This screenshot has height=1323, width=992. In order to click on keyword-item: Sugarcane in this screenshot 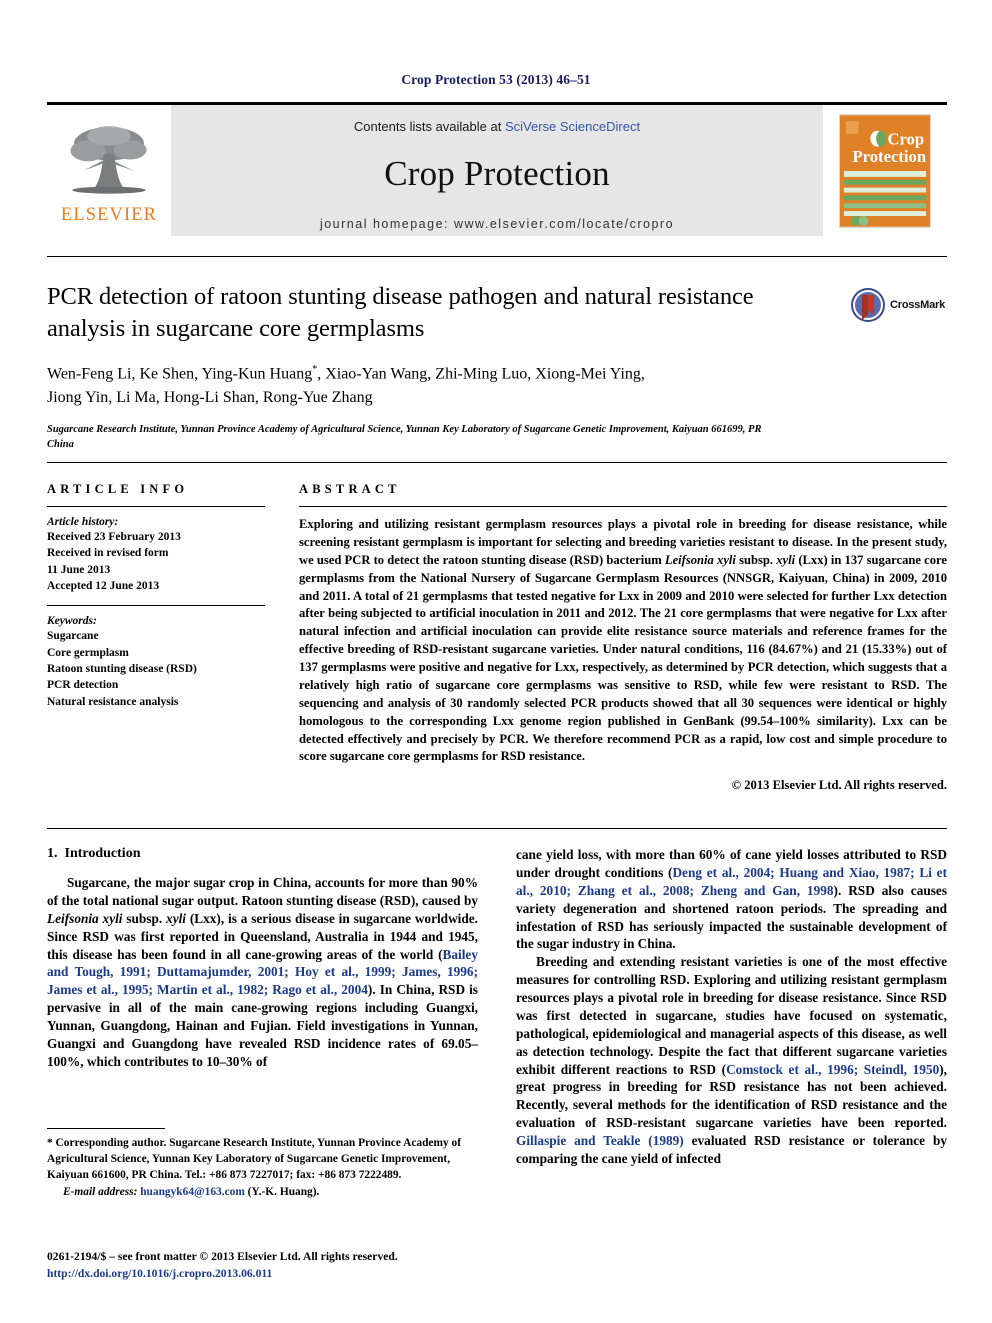, I will do `click(73, 636)`.